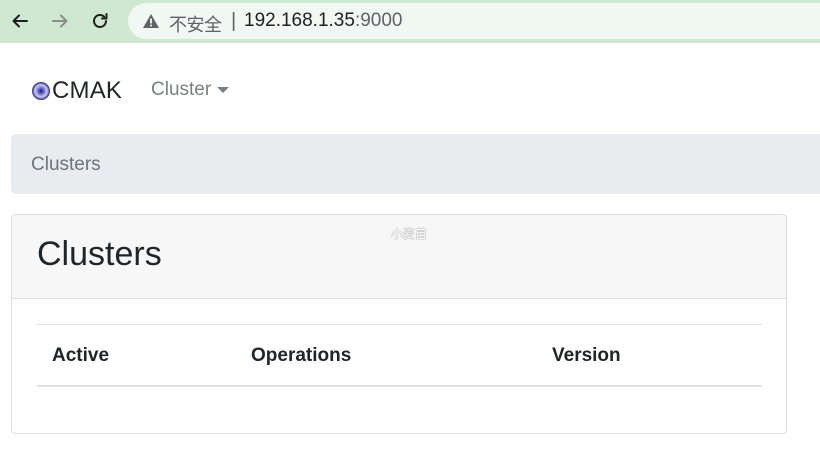 The image size is (820, 466). I want to click on security-label: 不安全, so click(195, 24).